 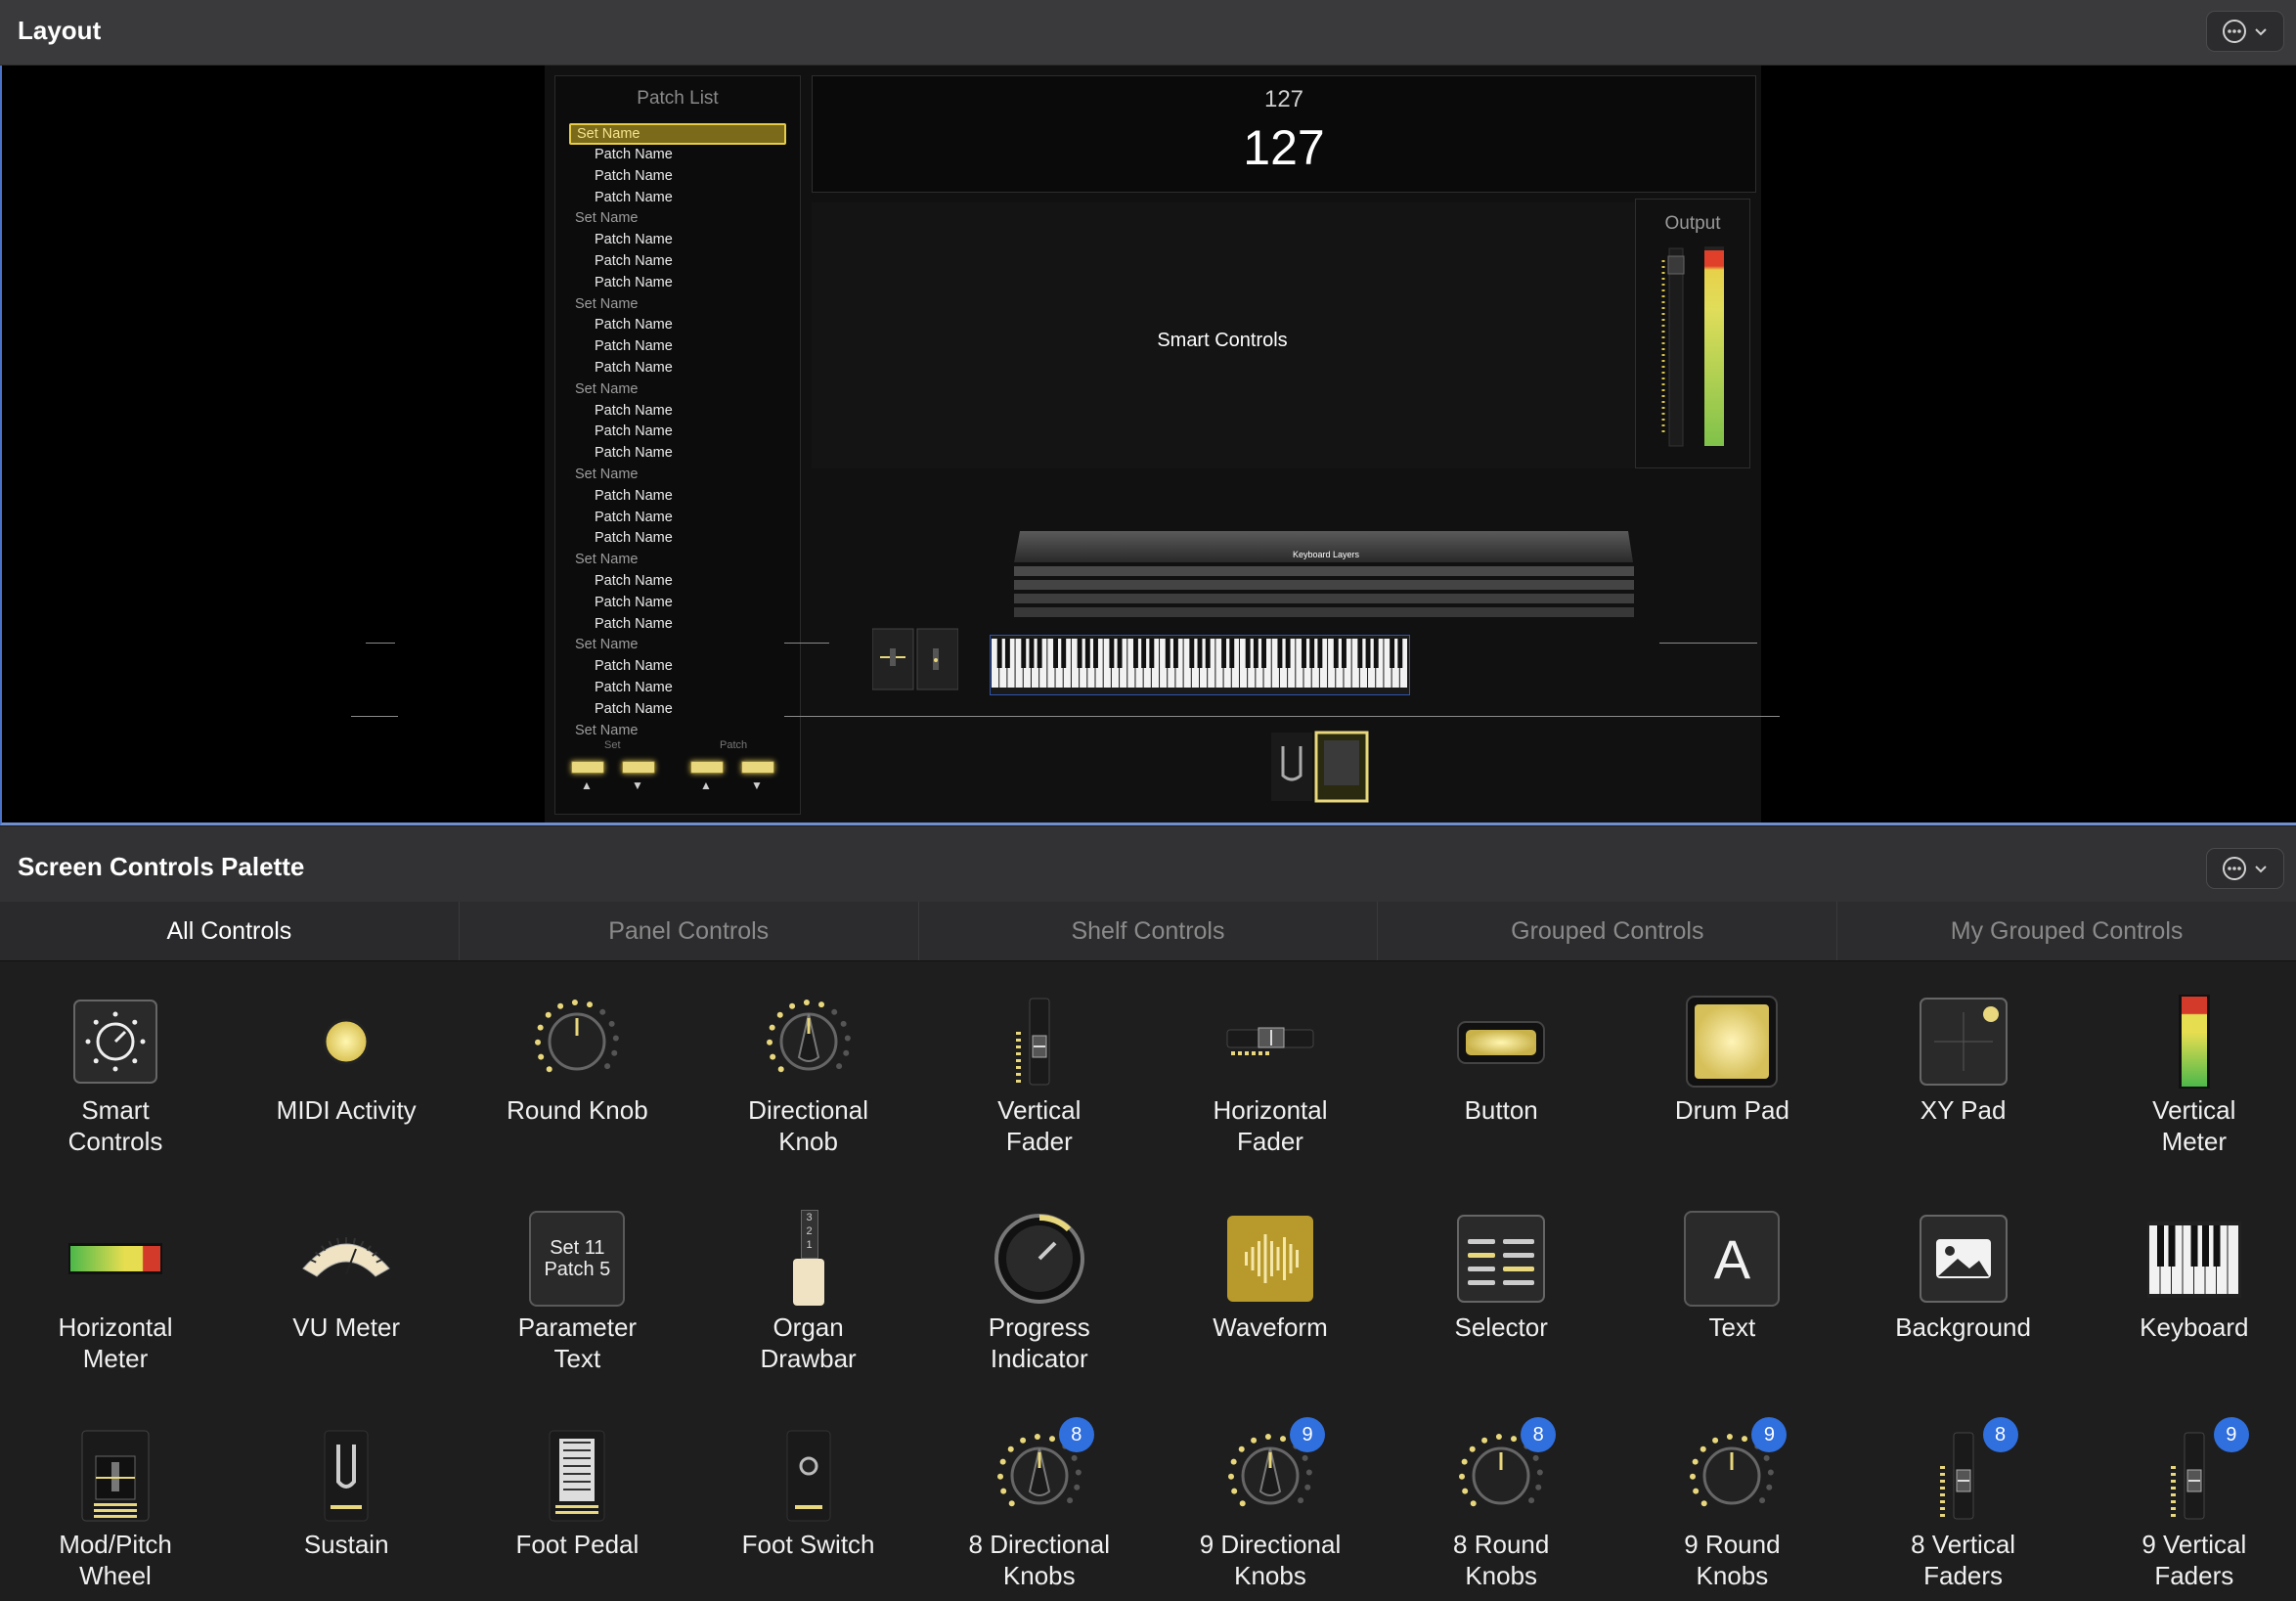 What do you see at coordinates (2187, 1064) in the screenshot?
I see `vertical-meter-control: Vertical Meter` at bounding box center [2187, 1064].